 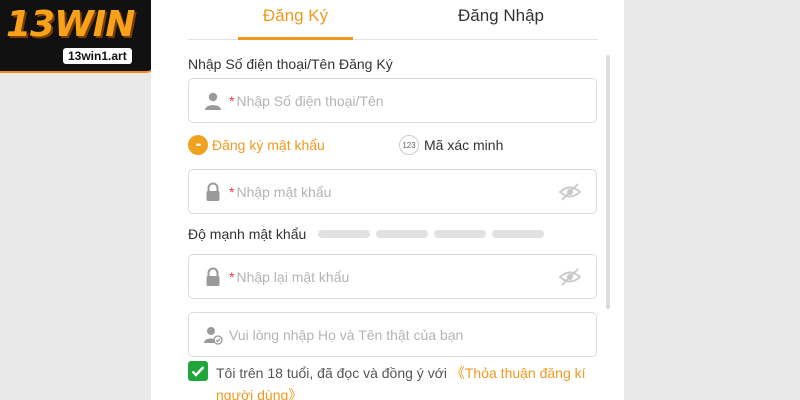 I want to click on otp-mode-option: 123 Mã xác minh, so click(x=451, y=145).